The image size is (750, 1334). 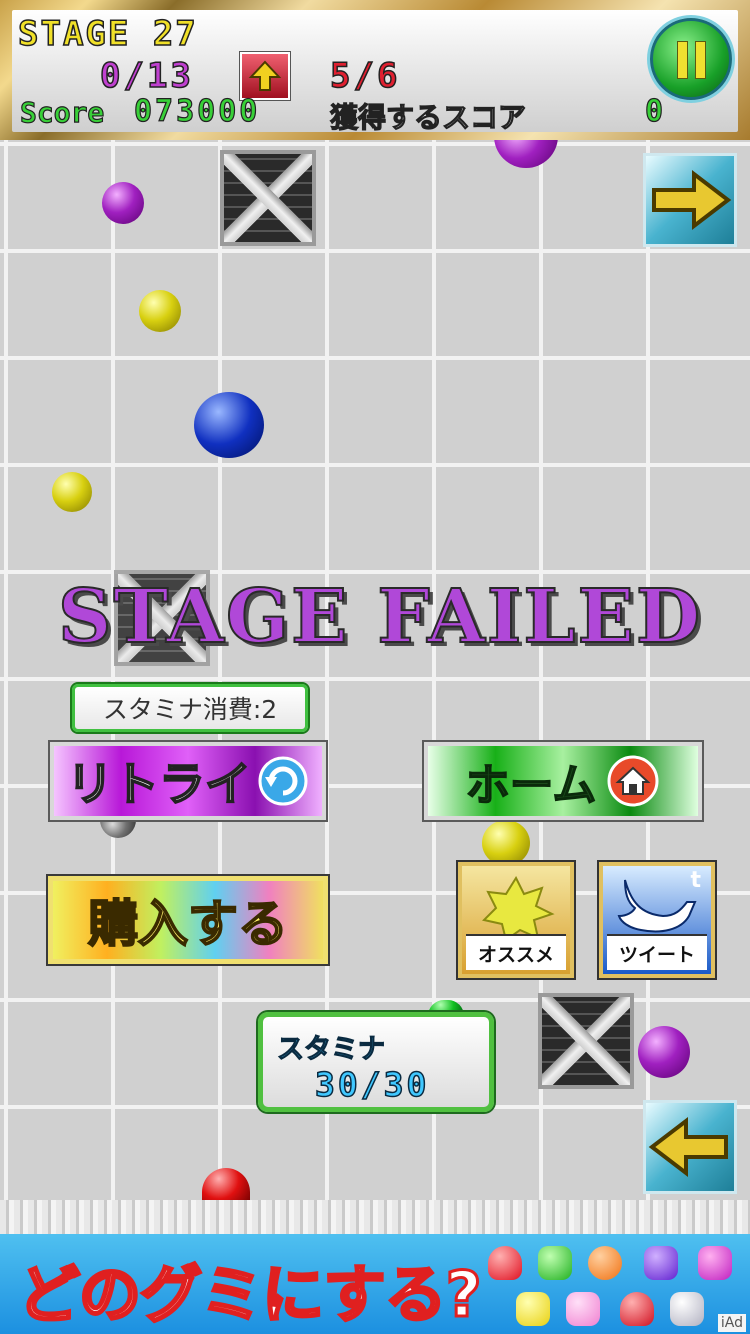 I want to click on gummy-magenta-icon, so click(x=715, y=1263).